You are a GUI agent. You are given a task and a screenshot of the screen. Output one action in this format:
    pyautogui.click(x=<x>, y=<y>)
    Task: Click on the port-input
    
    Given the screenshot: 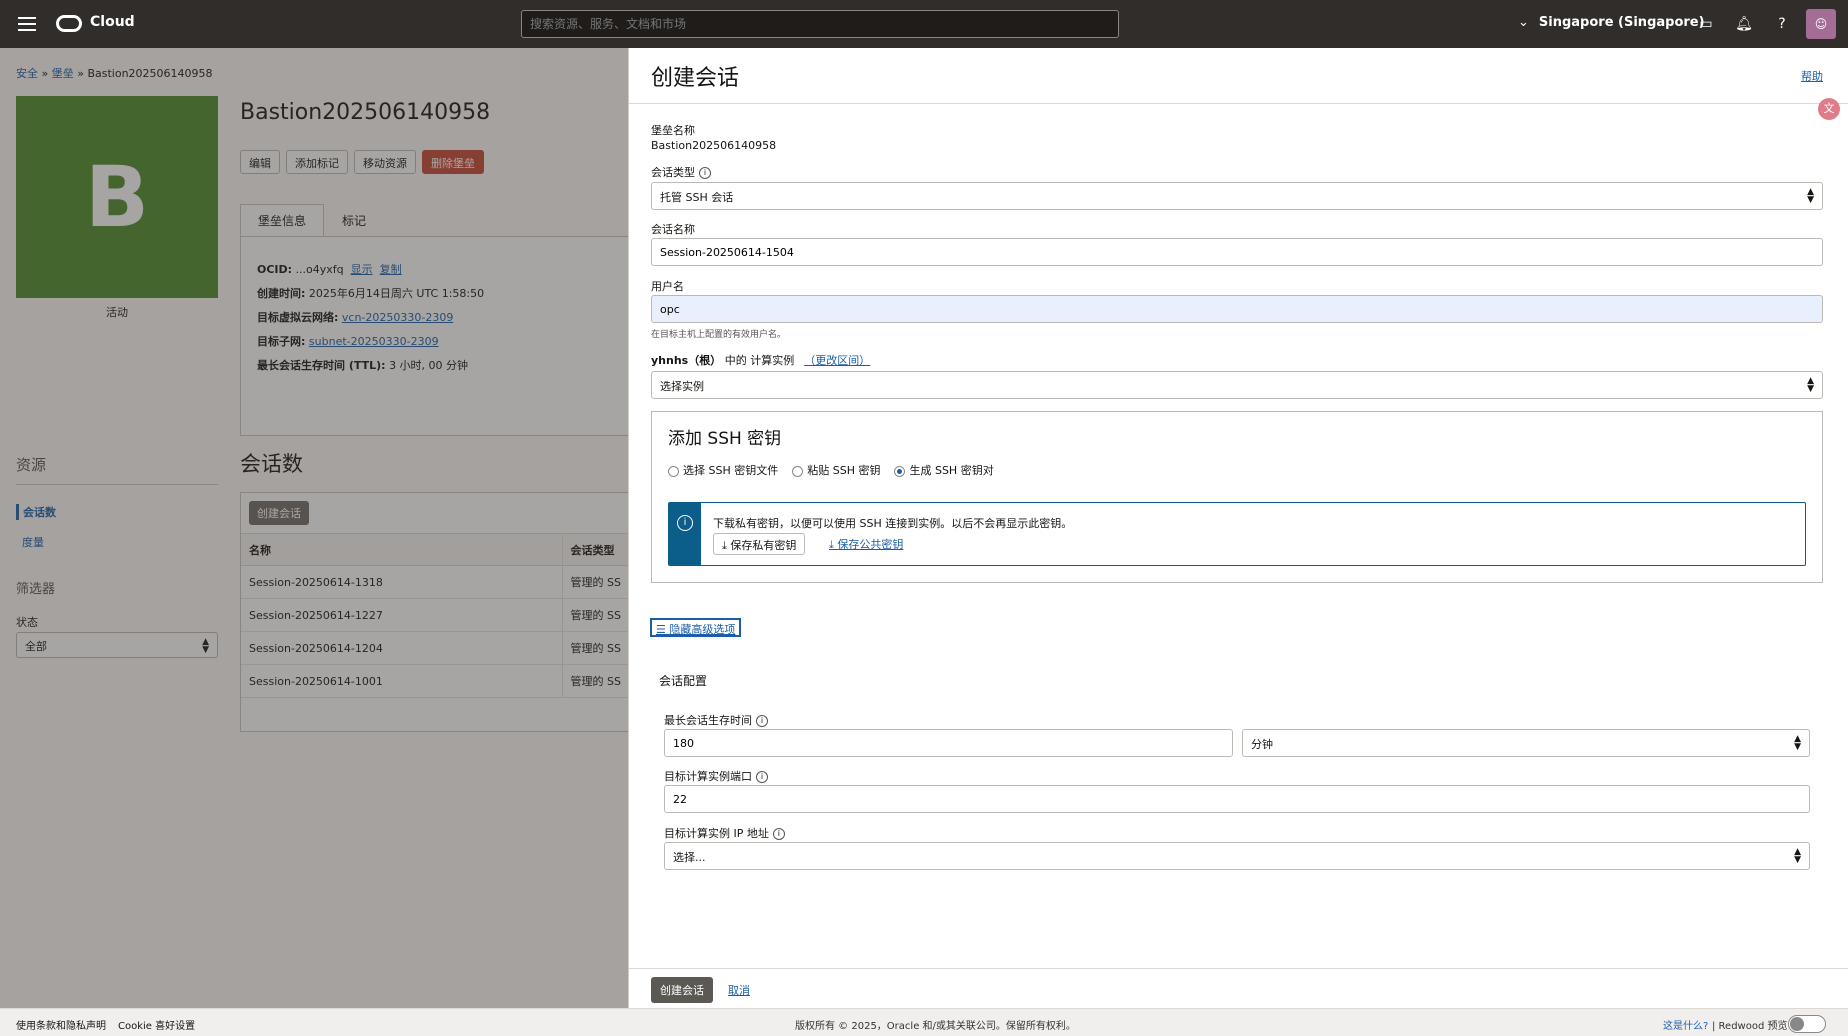 What is the action you would take?
    pyautogui.click(x=1237, y=799)
    